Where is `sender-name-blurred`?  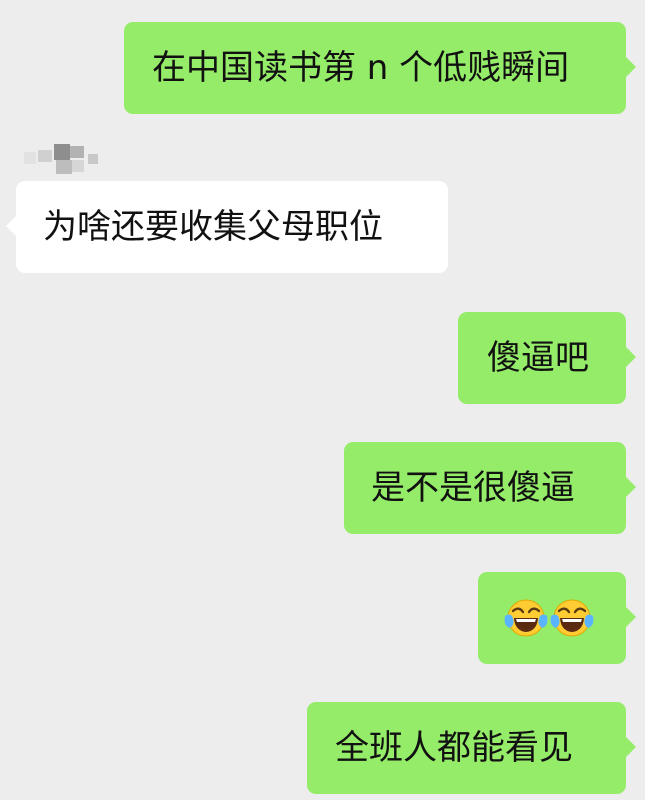
sender-name-blurred is located at coordinates (58, 159).